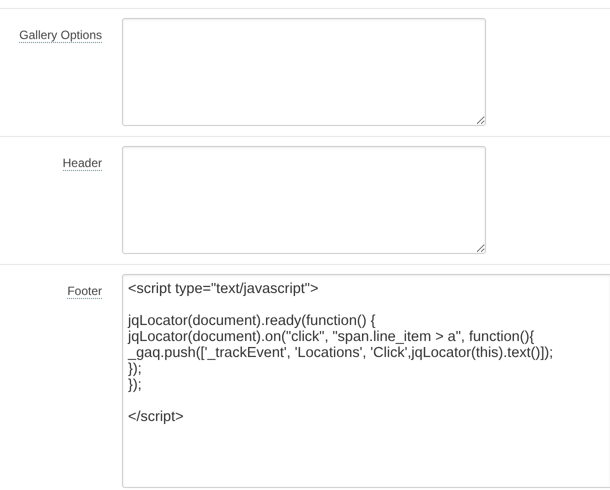 The width and height of the screenshot is (610, 490). What do you see at coordinates (84, 291) in the screenshot?
I see `field-label: Footer` at bounding box center [84, 291].